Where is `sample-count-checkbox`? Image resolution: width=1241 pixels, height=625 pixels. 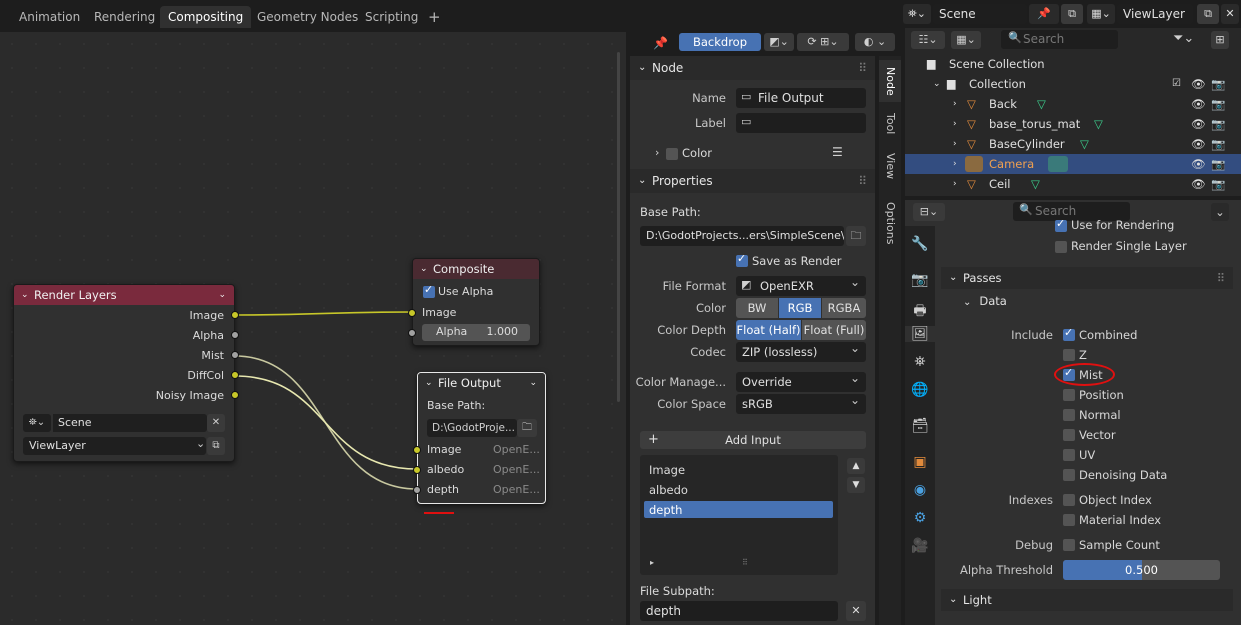
sample-count-checkbox is located at coordinates (1069, 545).